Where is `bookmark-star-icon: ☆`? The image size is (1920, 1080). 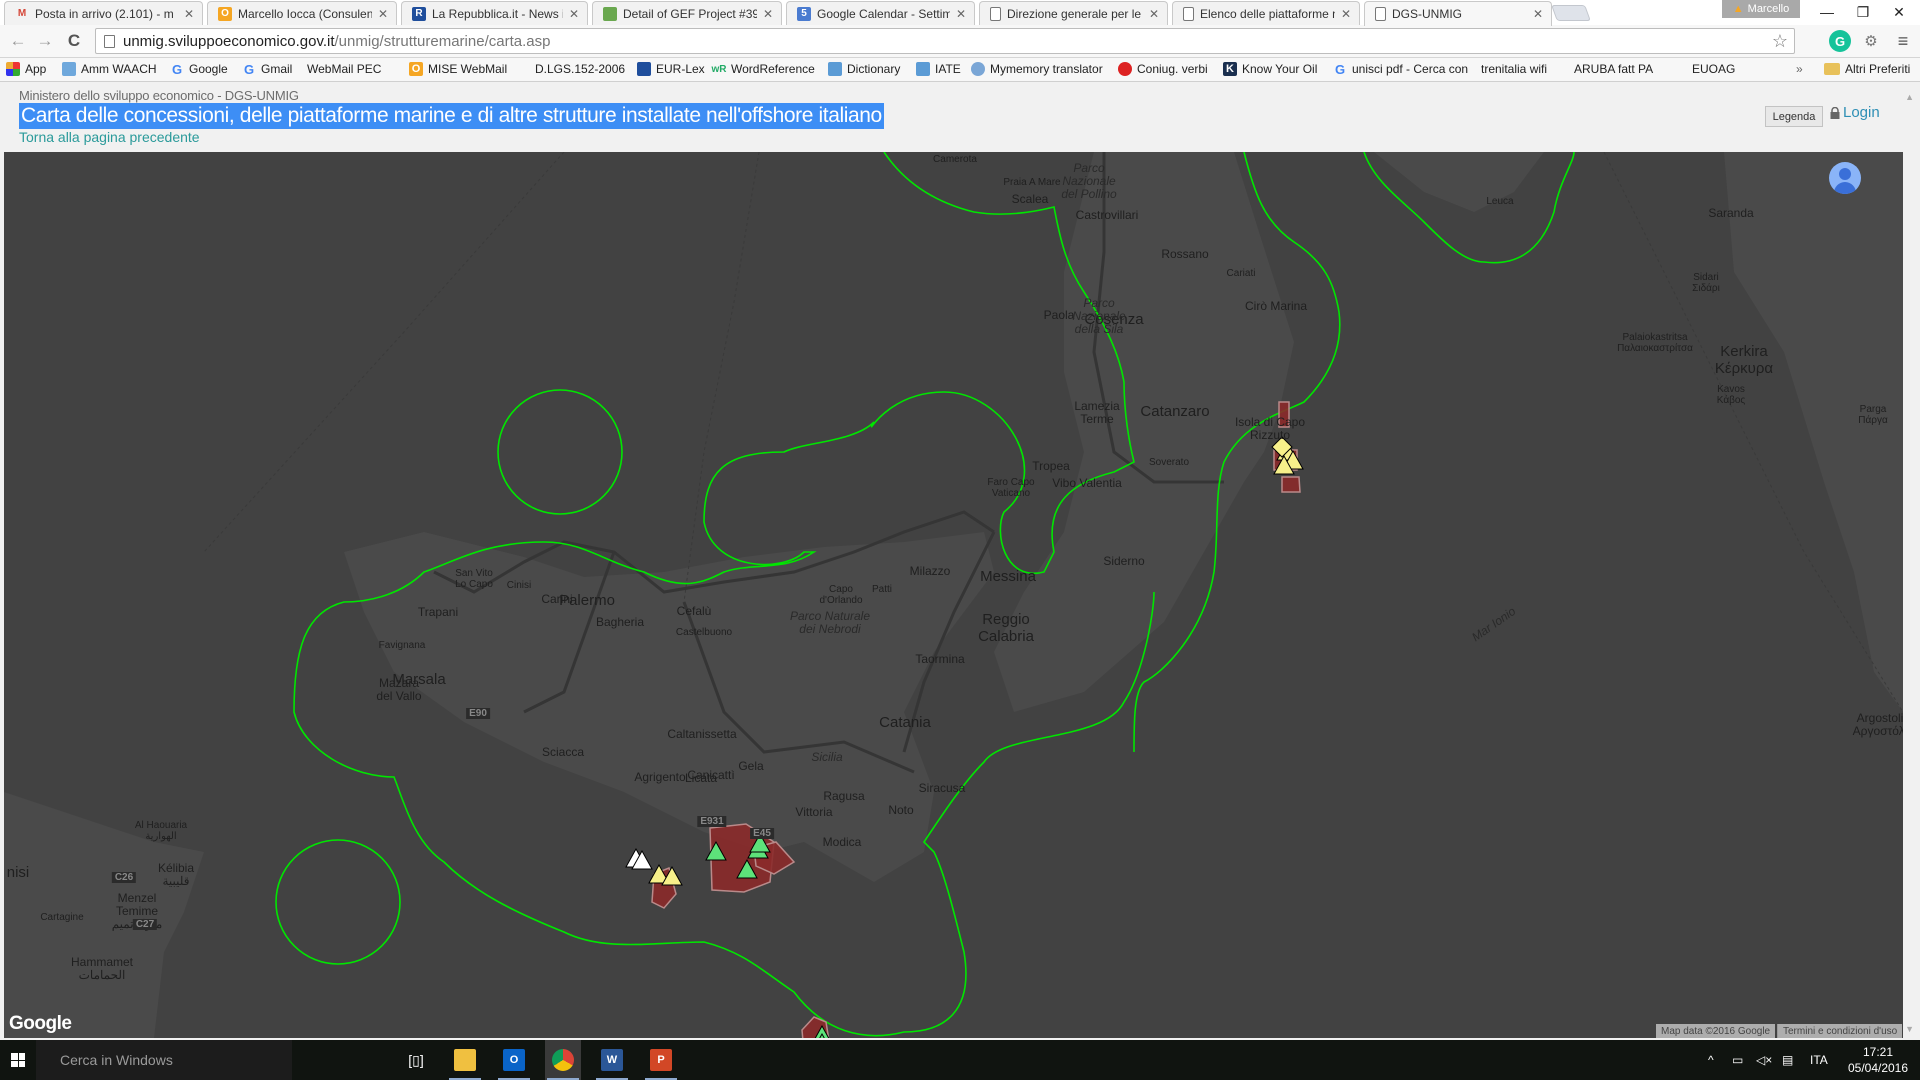
bookmark-star-icon: ☆ is located at coordinates (1780, 41).